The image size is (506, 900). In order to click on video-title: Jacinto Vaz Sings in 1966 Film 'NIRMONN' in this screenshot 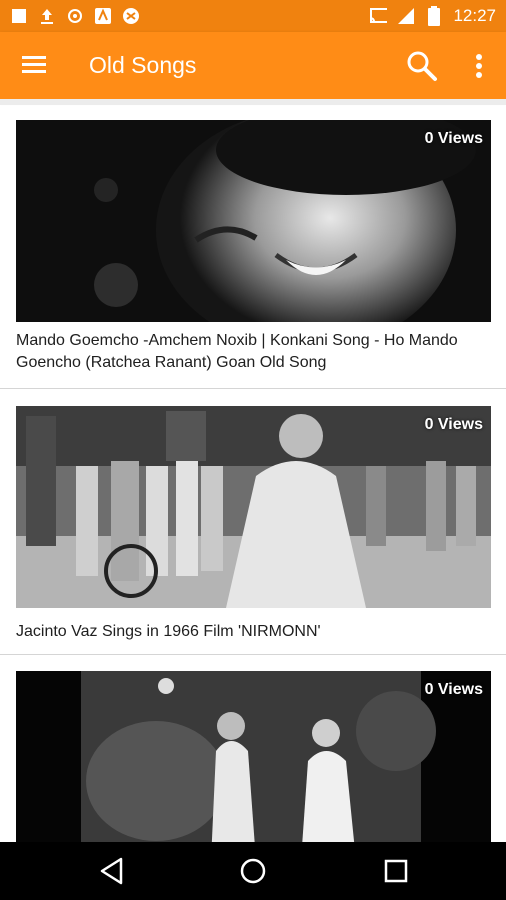, I will do `click(251, 632)`.